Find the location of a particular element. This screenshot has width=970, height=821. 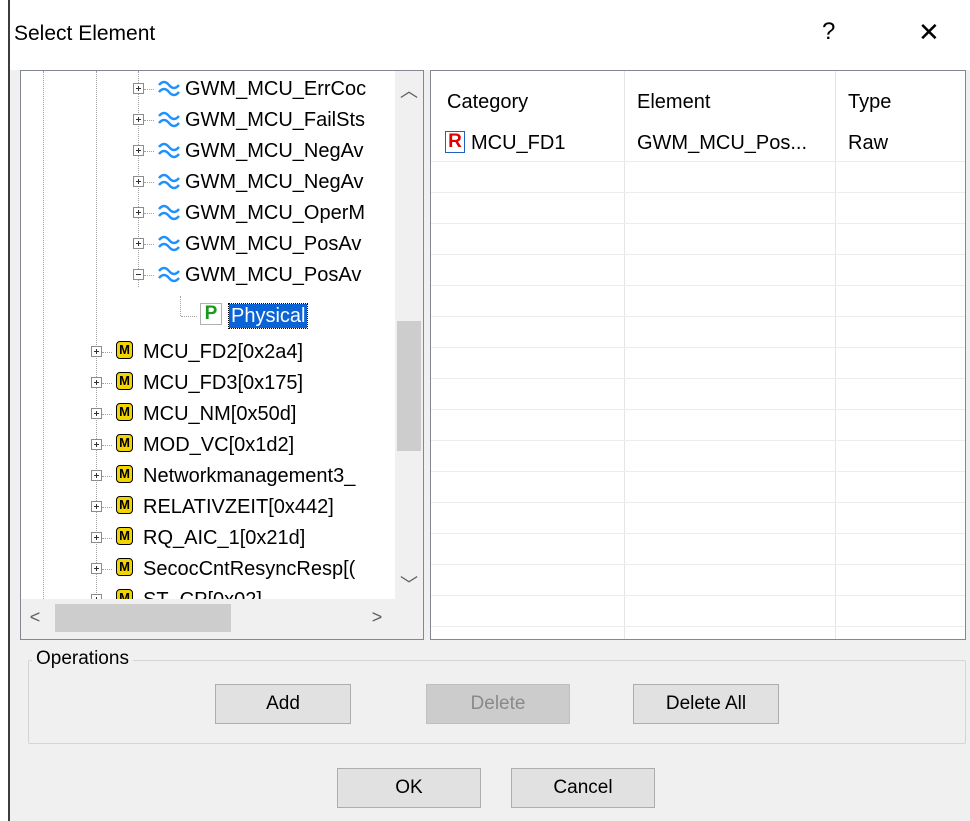

tree-vertical-scrollbar: ︿ ﹀ is located at coordinates (409, 335).